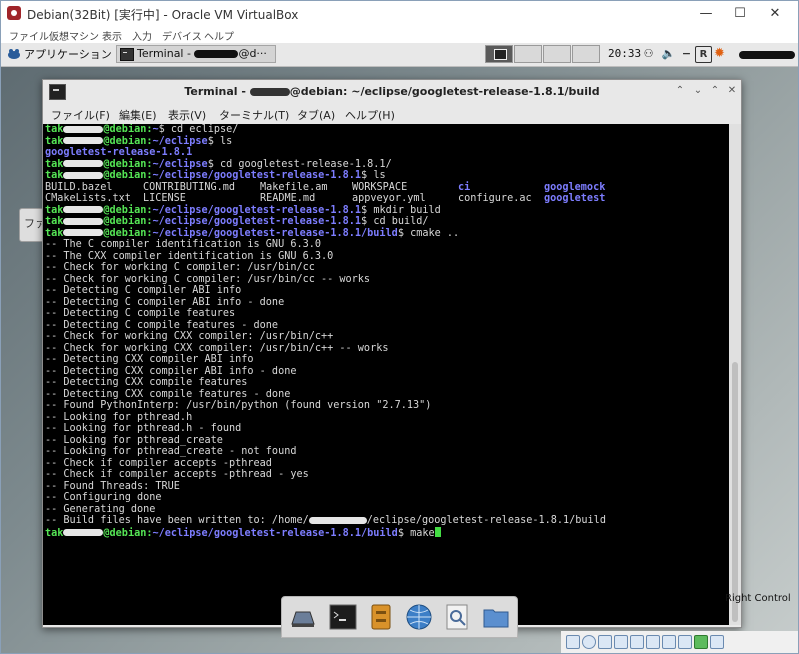 The width and height of the screenshot is (799, 654). What do you see at coordinates (112, 35) in the screenshot?
I see `menu-view: 表示` at bounding box center [112, 35].